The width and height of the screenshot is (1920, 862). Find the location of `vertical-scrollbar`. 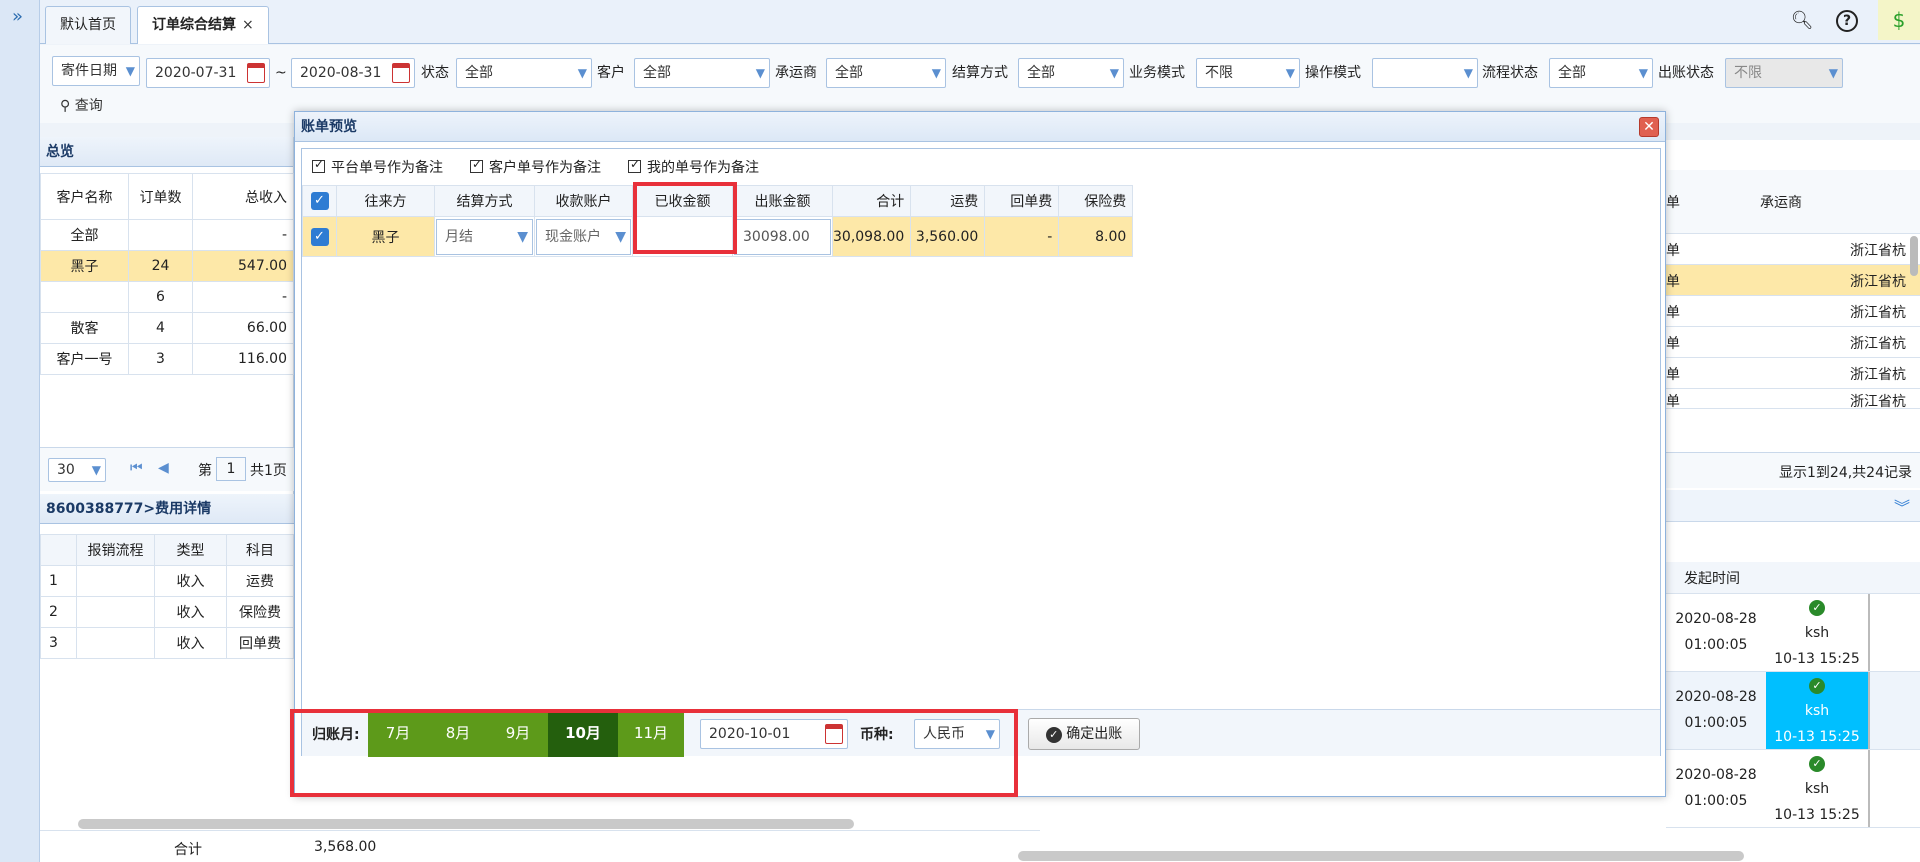

vertical-scrollbar is located at coordinates (1914, 256).